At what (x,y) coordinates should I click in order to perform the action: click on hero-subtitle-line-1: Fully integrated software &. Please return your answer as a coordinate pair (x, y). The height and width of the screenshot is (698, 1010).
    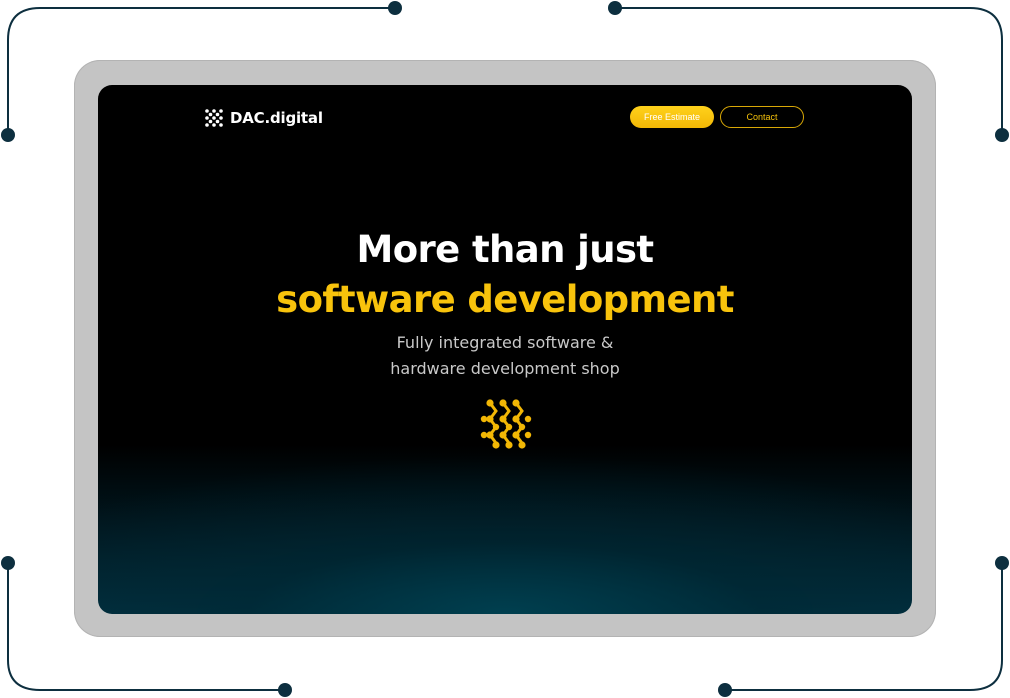
    Looking at the image, I should click on (505, 342).